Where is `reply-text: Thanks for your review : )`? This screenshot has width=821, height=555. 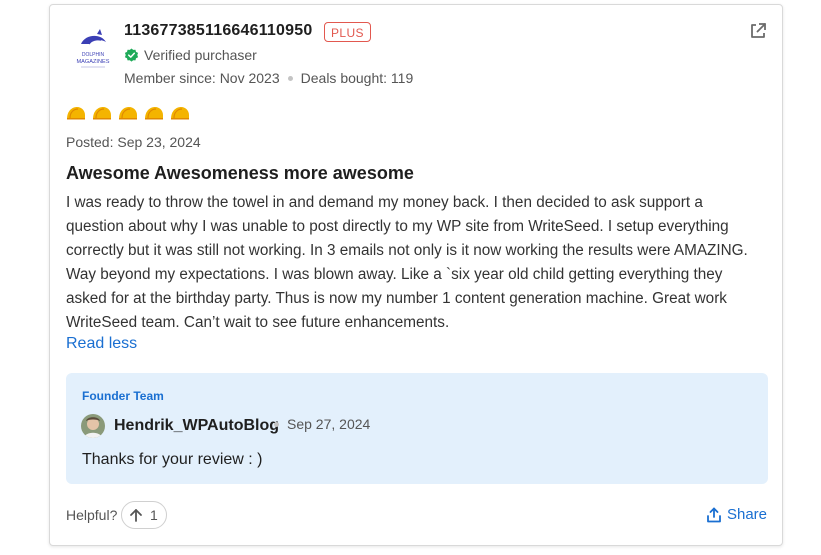
reply-text: Thanks for your review : ) is located at coordinates (172, 459).